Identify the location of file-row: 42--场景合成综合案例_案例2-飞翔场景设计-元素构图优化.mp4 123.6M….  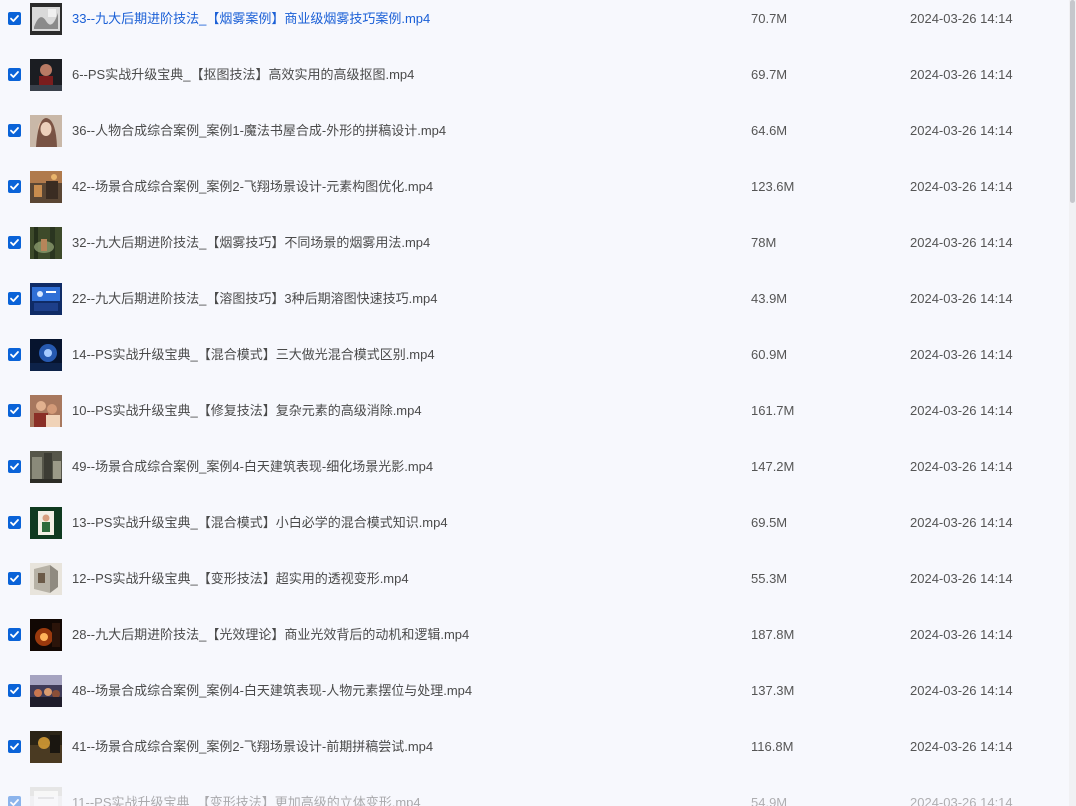
(534, 186).